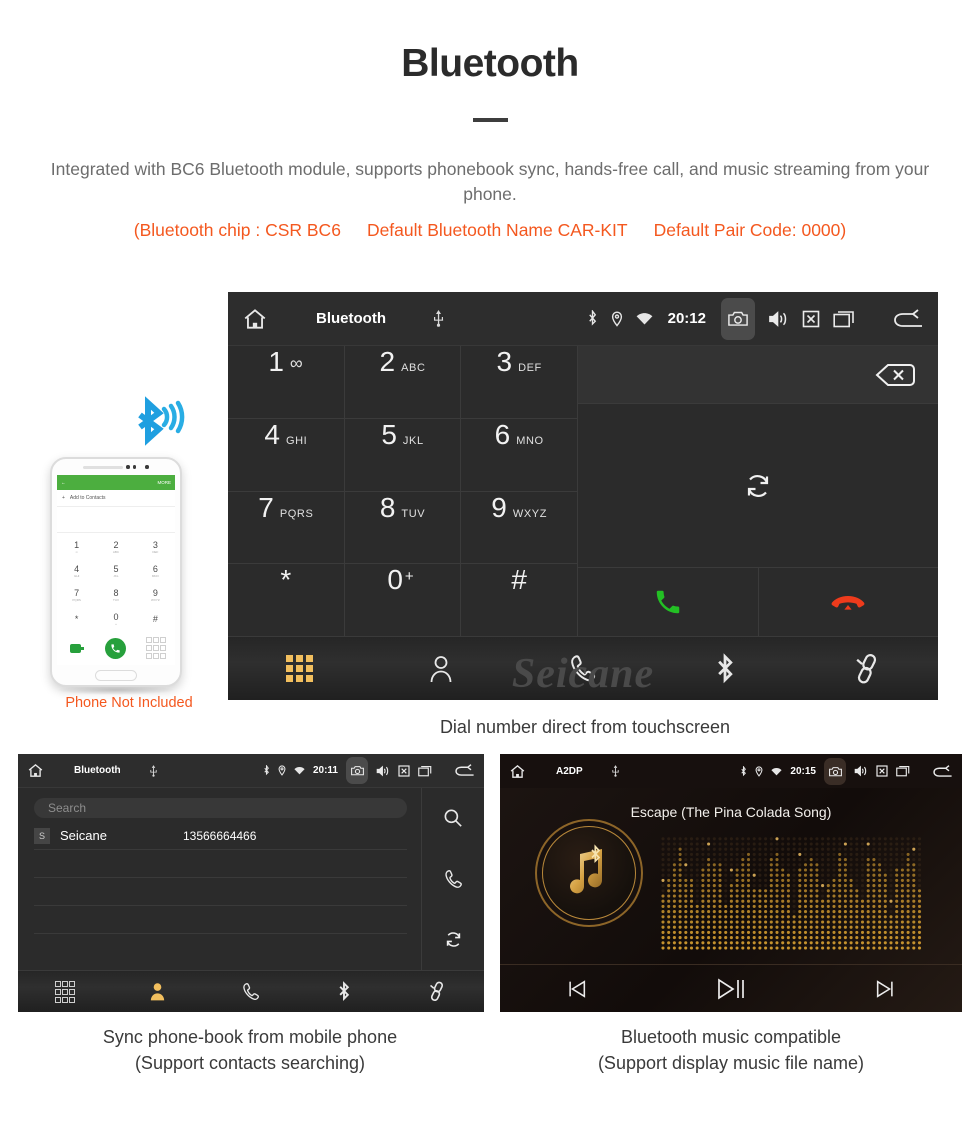 The height and width of the screenshot is (1143, 980). I want to click on previous-track-button, so click(577, 989).